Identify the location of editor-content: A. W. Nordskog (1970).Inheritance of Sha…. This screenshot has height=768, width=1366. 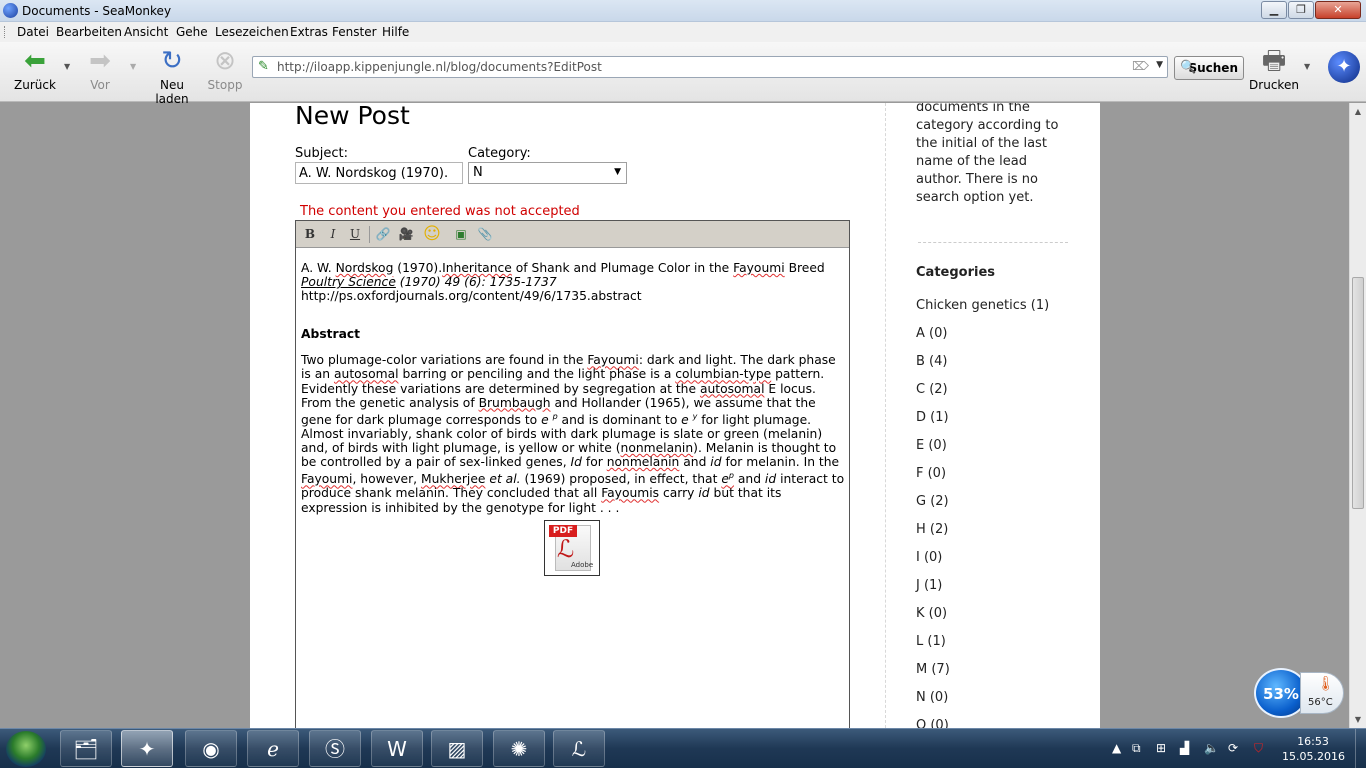
(574, 388).